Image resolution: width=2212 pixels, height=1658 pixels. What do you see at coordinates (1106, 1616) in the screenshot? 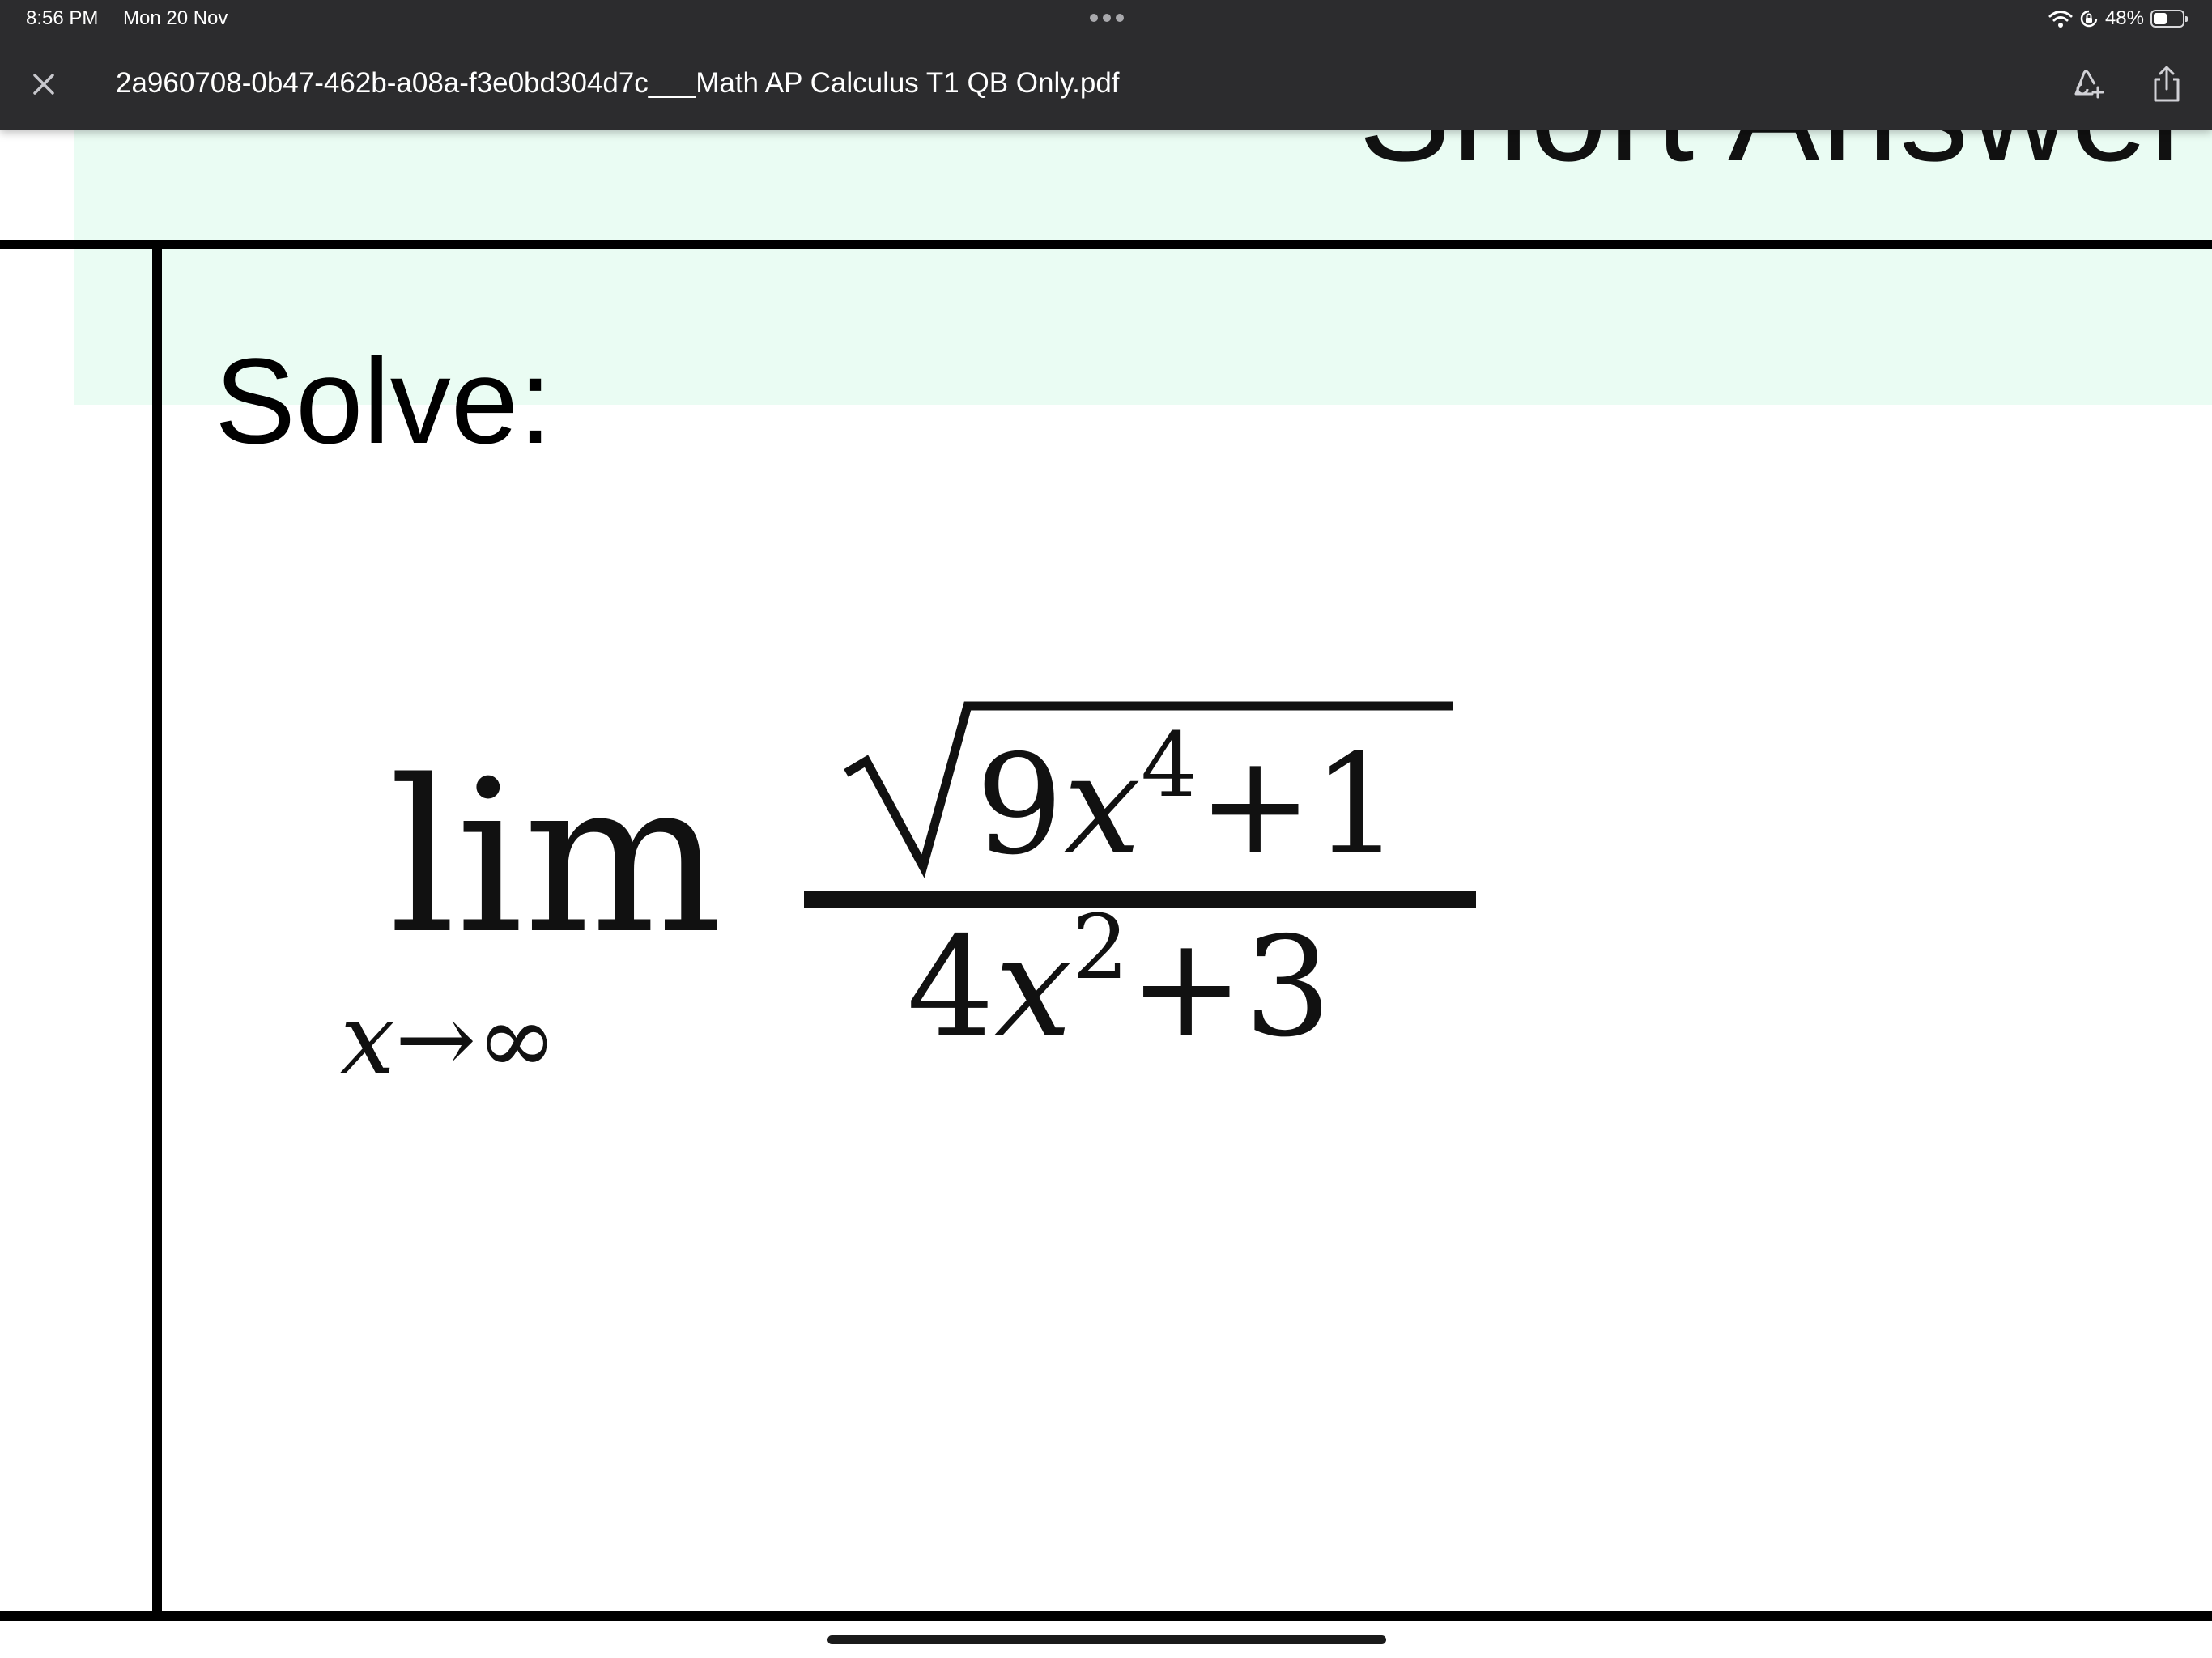
I see `table-border-bottom` at bounding box center [1106, 1616].